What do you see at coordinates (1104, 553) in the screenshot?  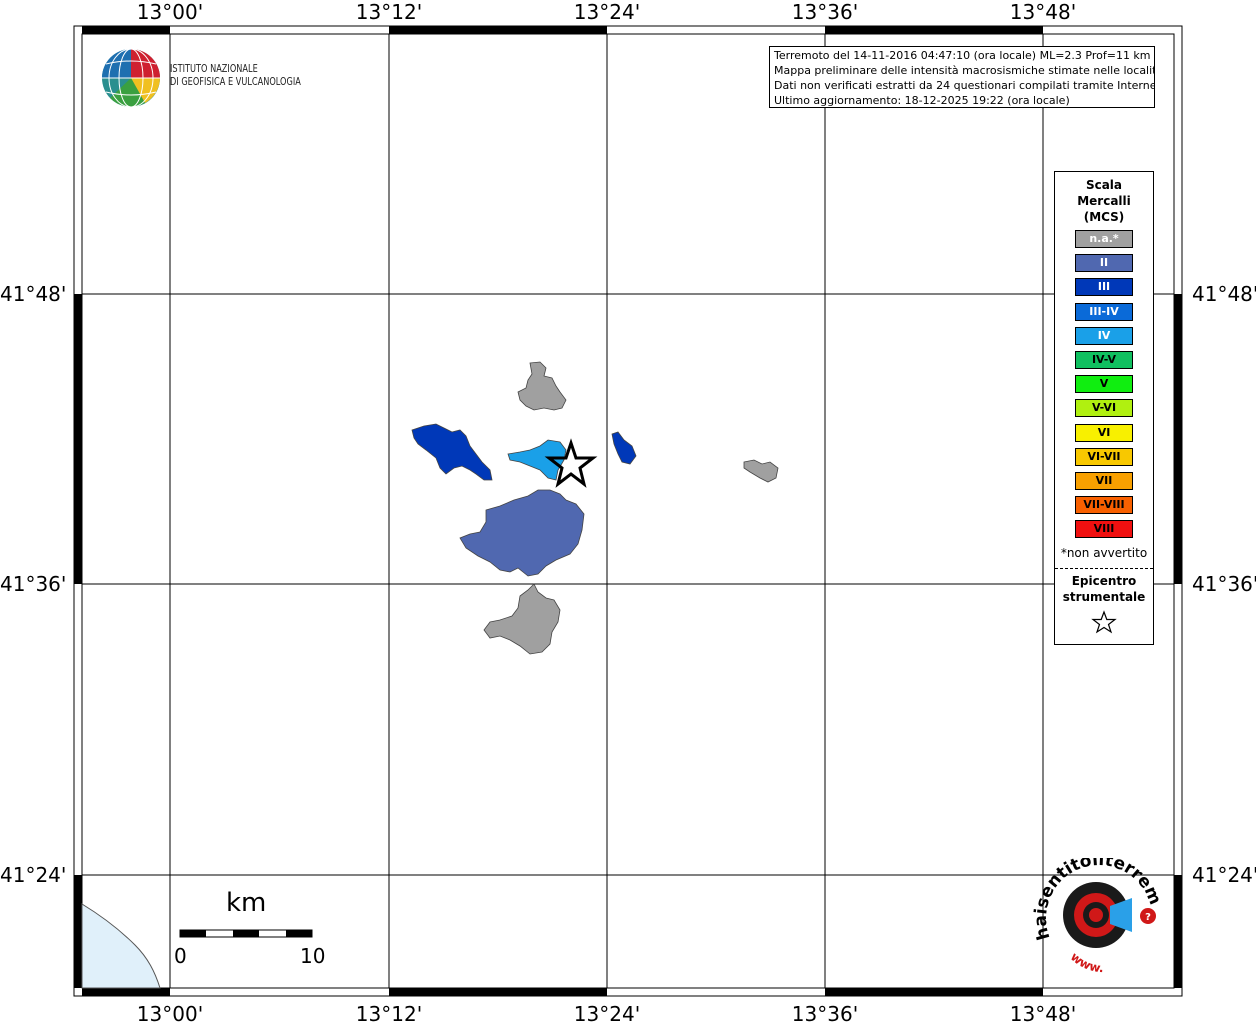 I see `legend-note: *non avvertito` at bounding box center [1104, 553].